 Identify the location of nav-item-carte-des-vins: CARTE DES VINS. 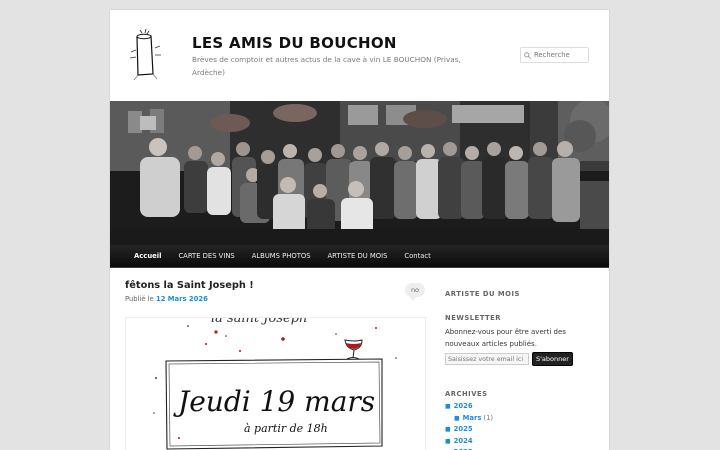
(206, 256).